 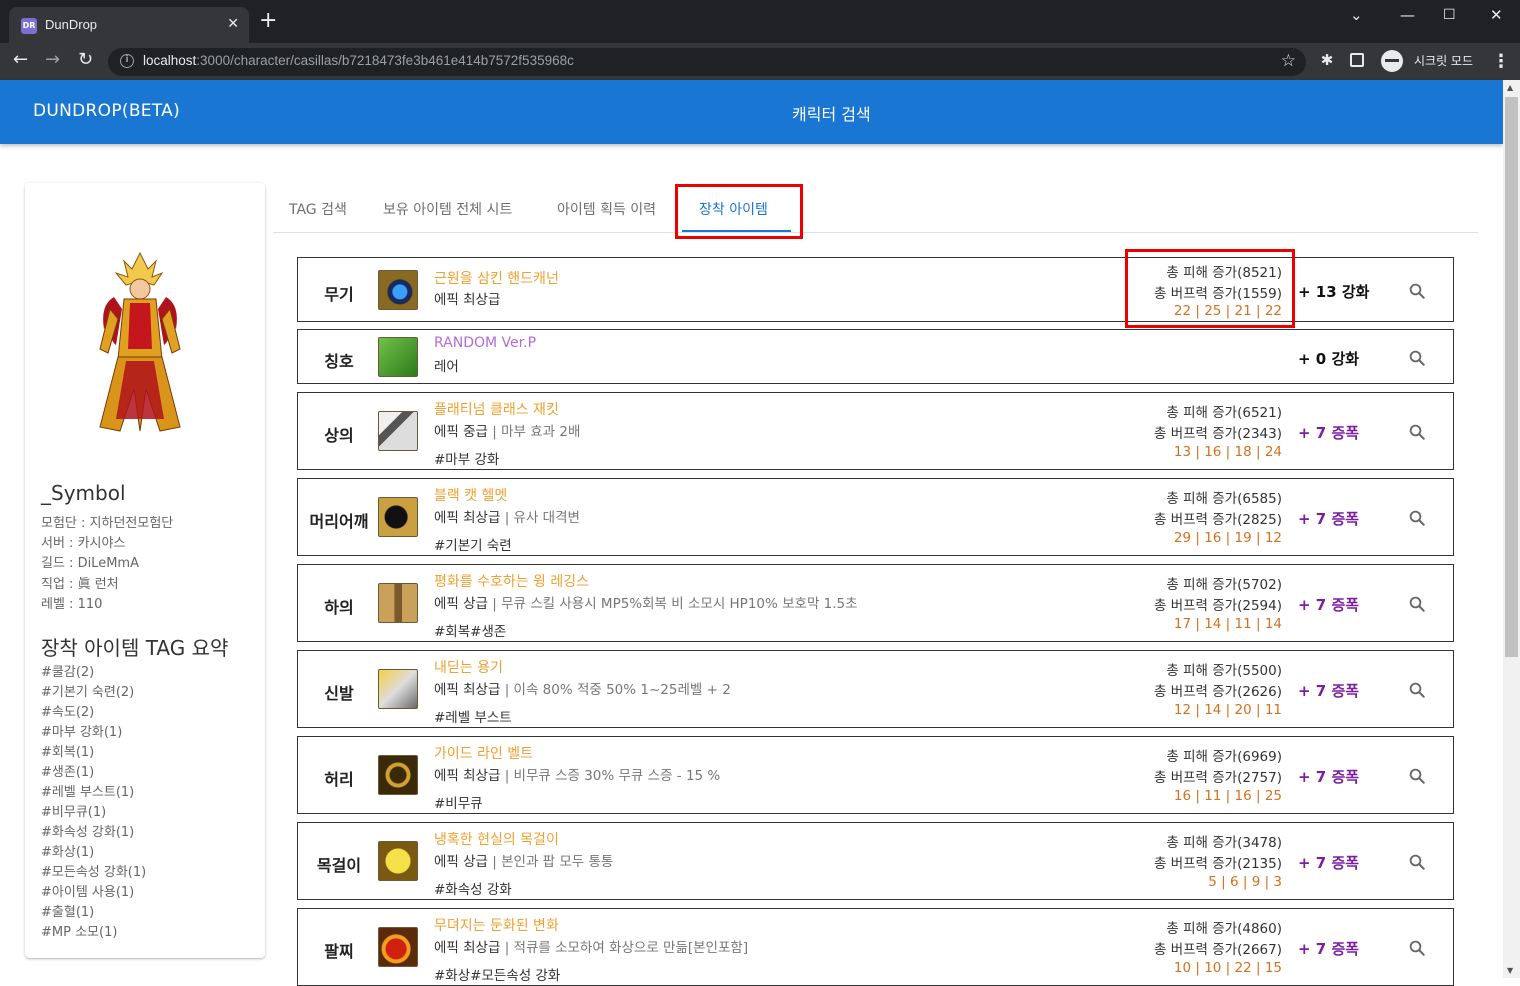 I want to click on bracelet-icon, so click(x=398, y=947).